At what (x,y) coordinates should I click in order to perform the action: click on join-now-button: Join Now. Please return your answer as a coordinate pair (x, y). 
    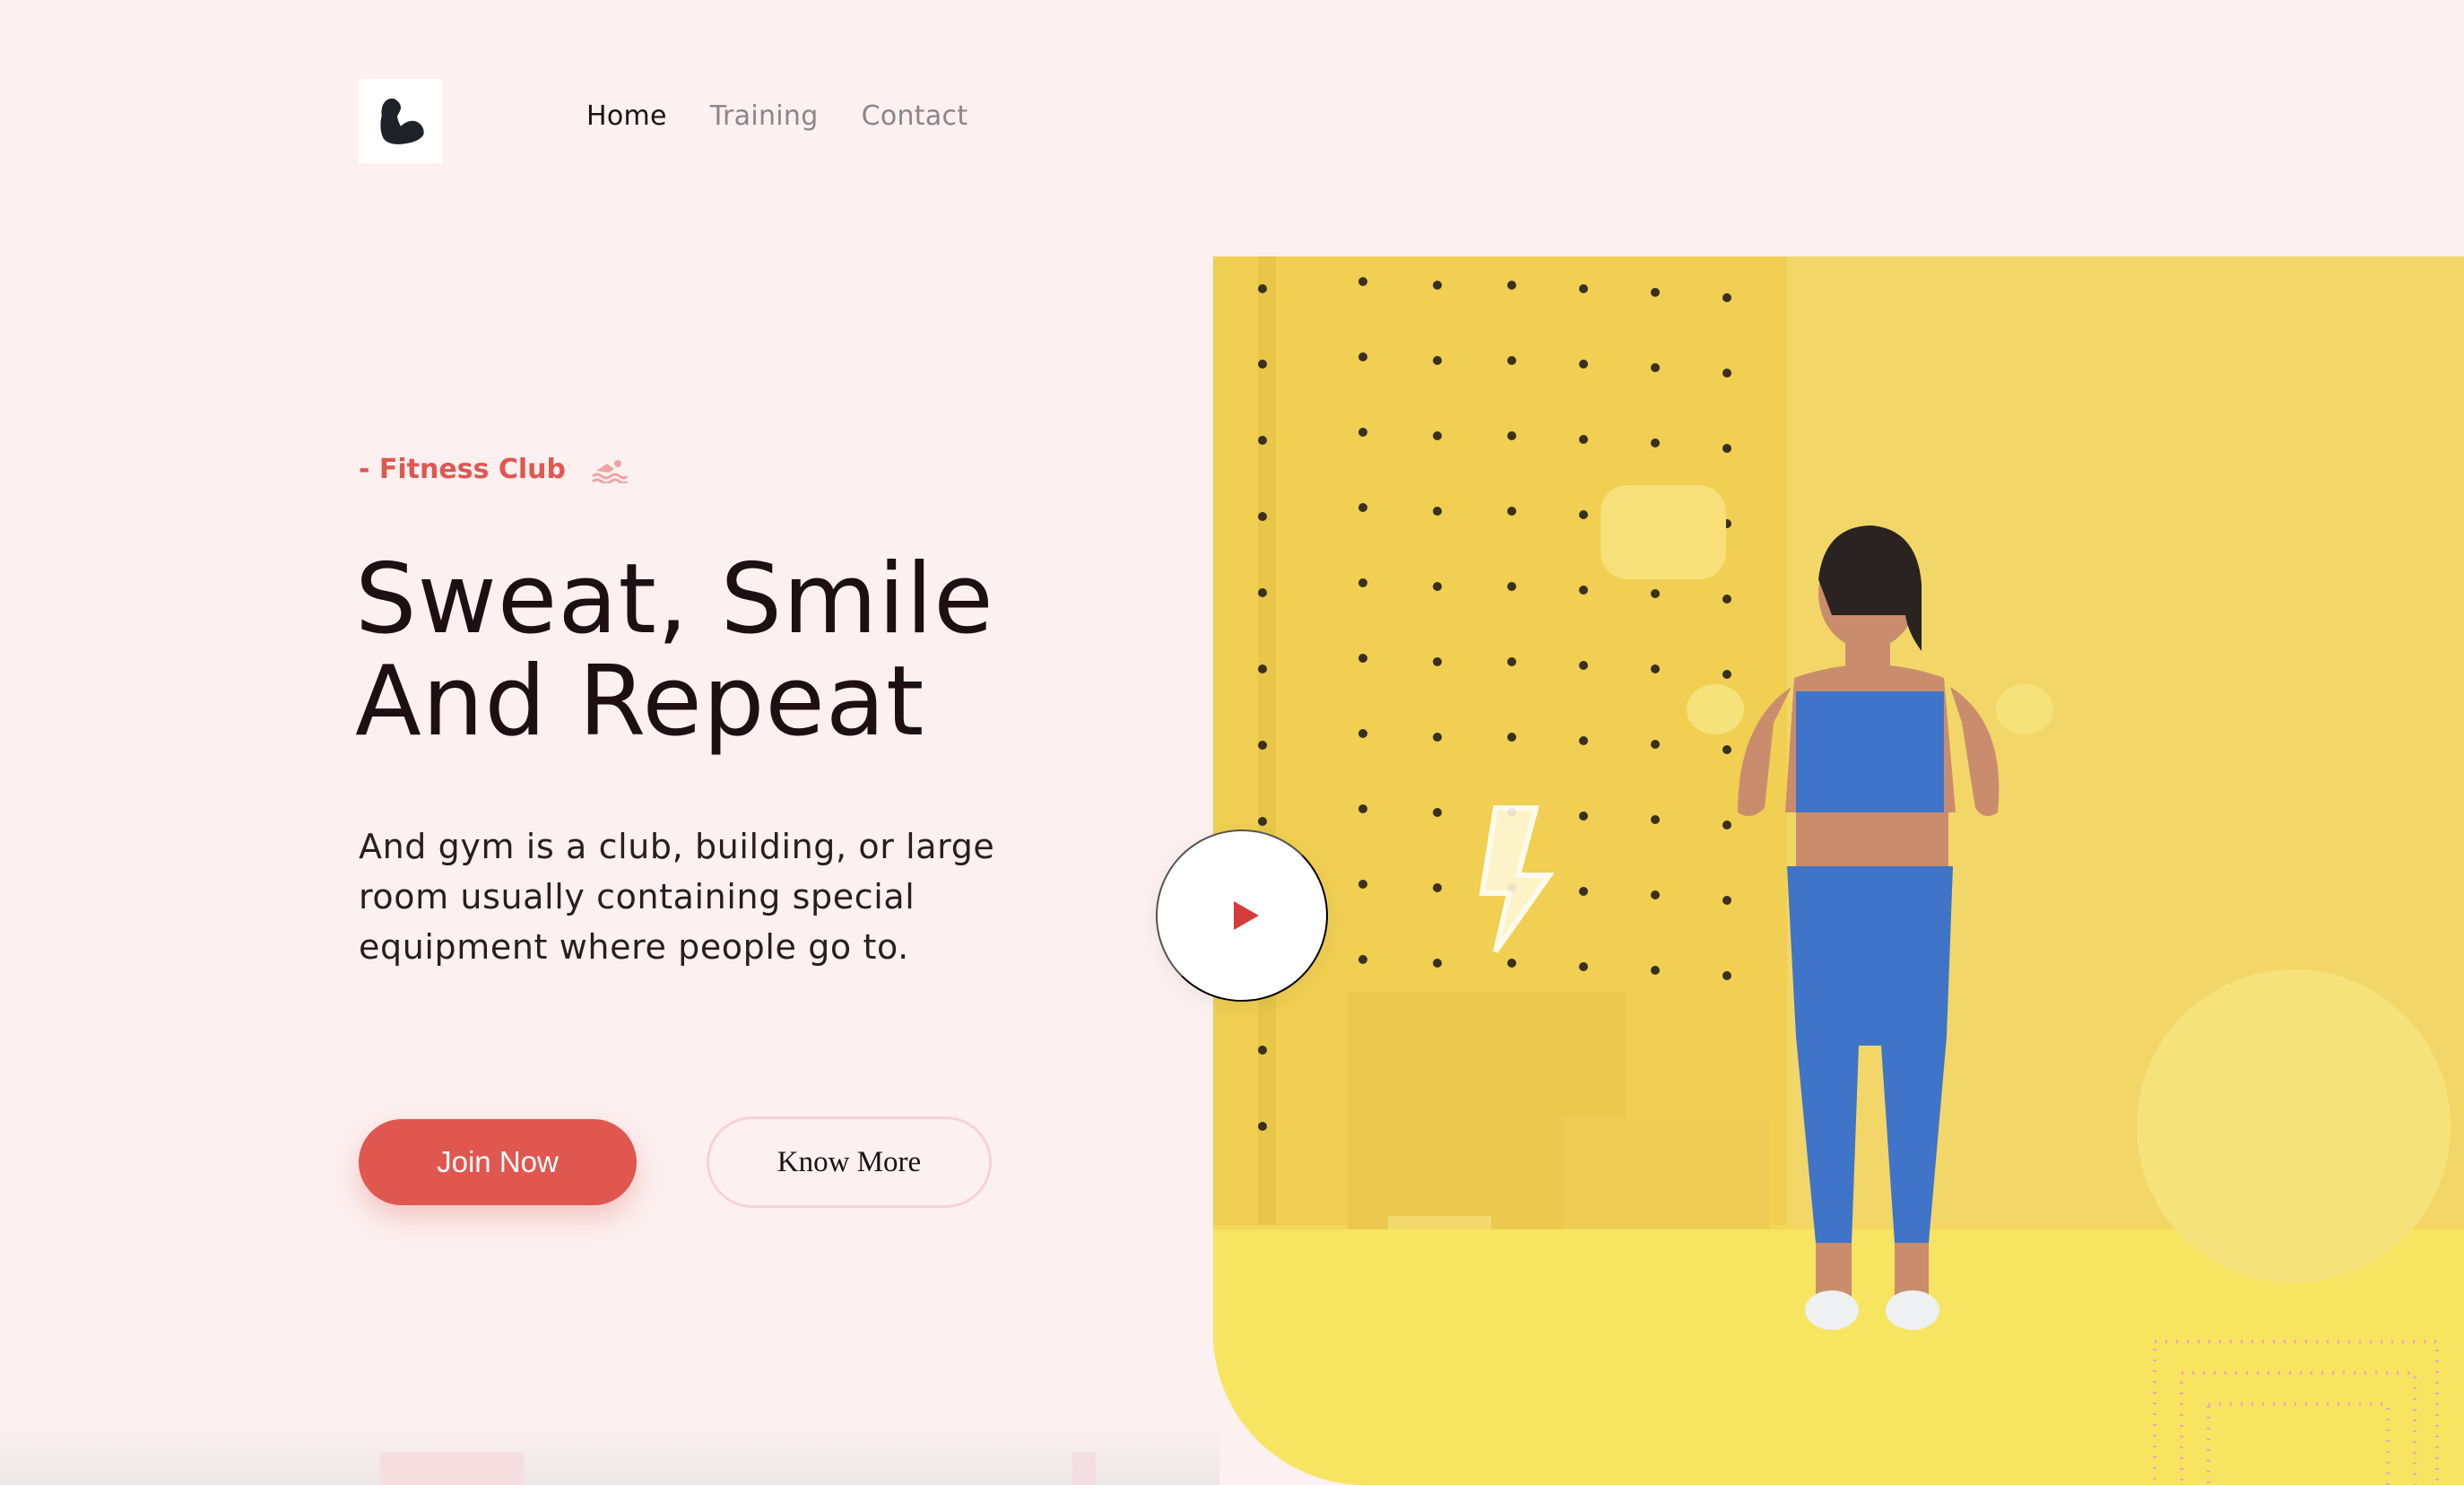
    Looking at the image, I should click on (498, 1162).